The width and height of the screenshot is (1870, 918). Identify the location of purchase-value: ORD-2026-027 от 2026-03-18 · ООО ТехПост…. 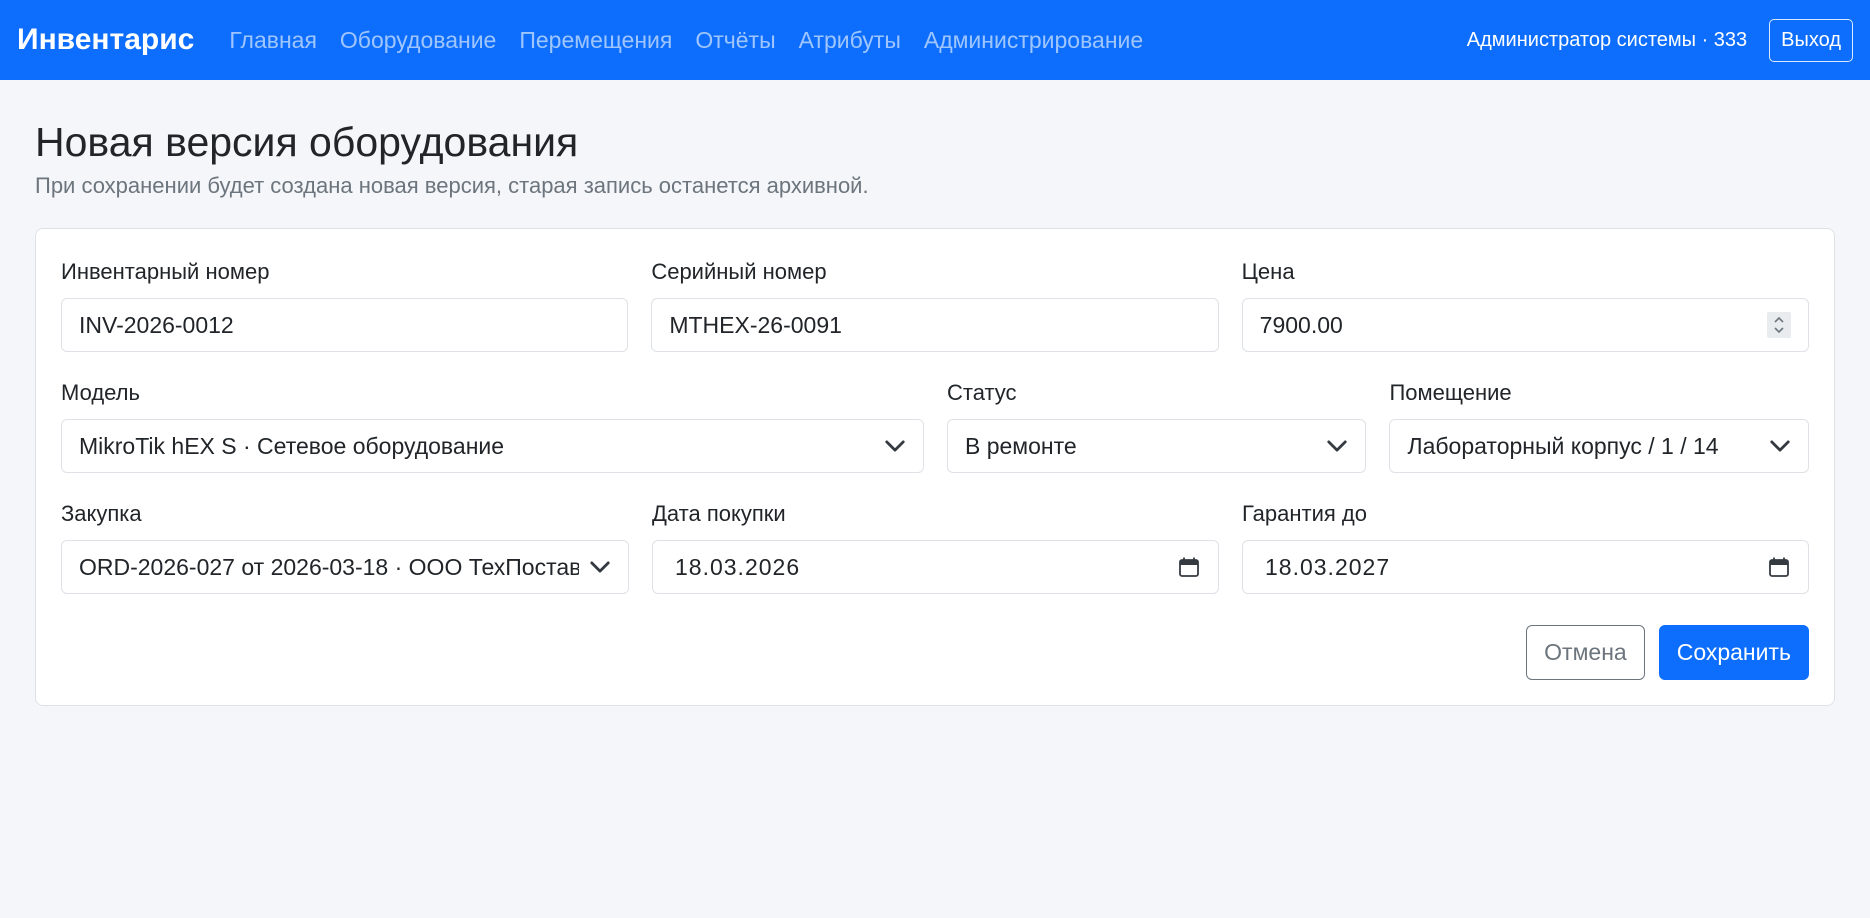
(329, 566).